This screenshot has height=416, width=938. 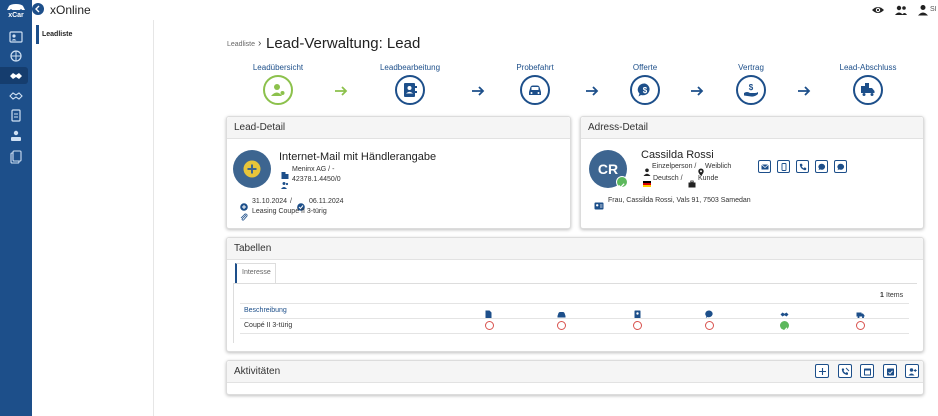 What do you see at coordinates (313, 169) in the screenshot?
I see `lead-company: Meninx AG / -` at bounding box center [313, 169].